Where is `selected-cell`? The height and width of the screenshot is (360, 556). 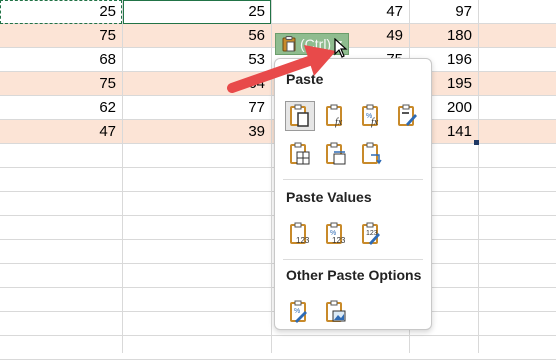
selected-cell is located at coordinates (197, 12).